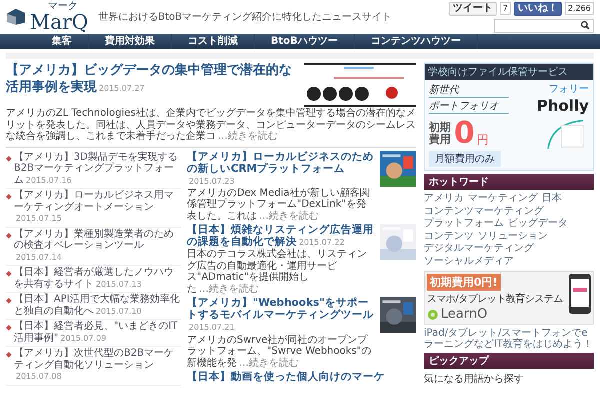  I want to click on article-title: 【アメリカ】ローカルビジネスのための新しいCRMプラットフォーム 2015.07.23, so click(281, 168).